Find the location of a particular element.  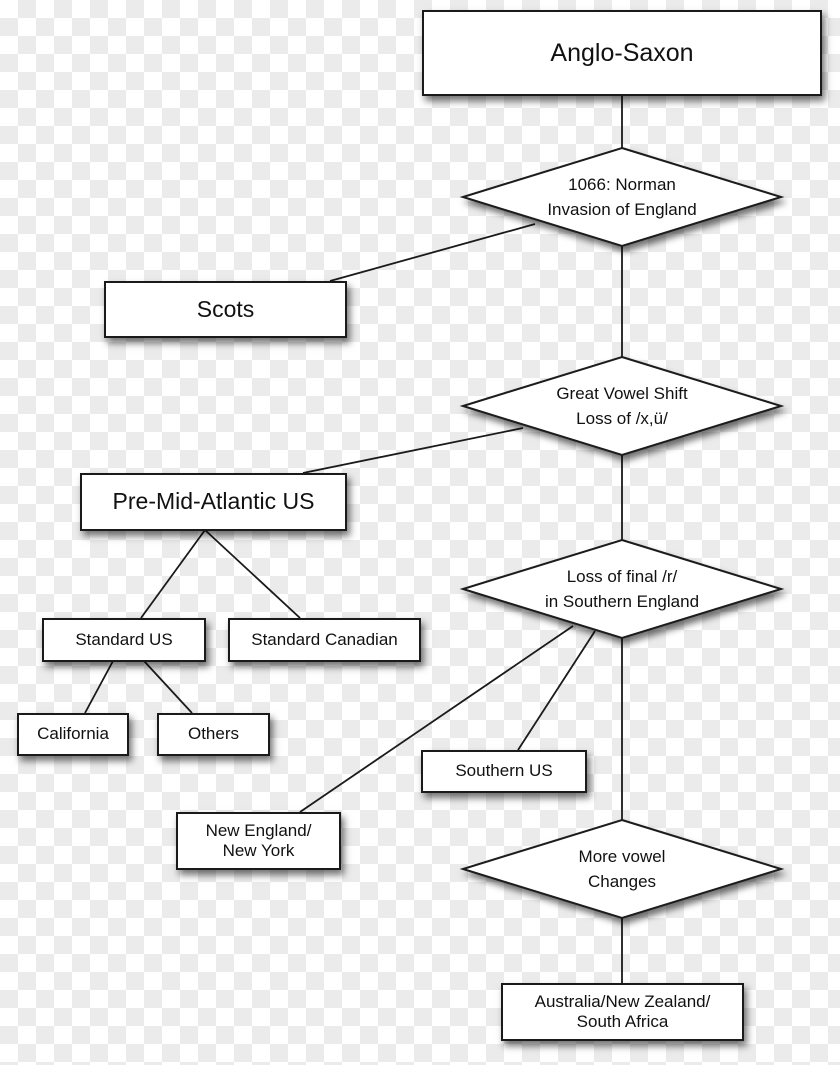

node-new-england-line2: New York is located at coordinates (258, 850).